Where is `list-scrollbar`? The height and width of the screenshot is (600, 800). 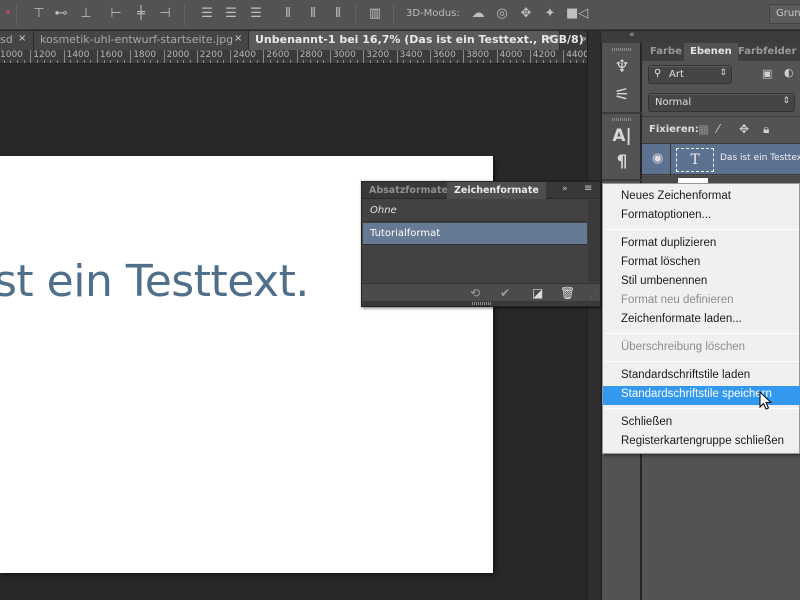
list-scrollbar is located at coordinates (594, 241).